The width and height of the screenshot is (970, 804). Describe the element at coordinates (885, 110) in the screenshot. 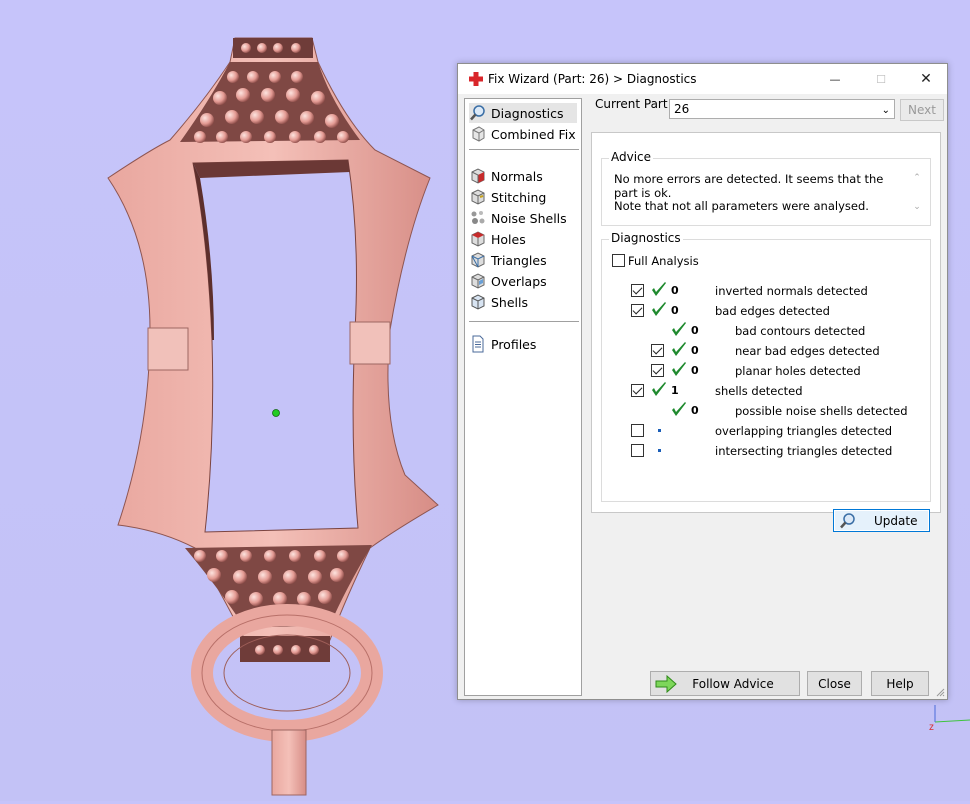

I see `chevron-down-icon: ⌄` at that location.